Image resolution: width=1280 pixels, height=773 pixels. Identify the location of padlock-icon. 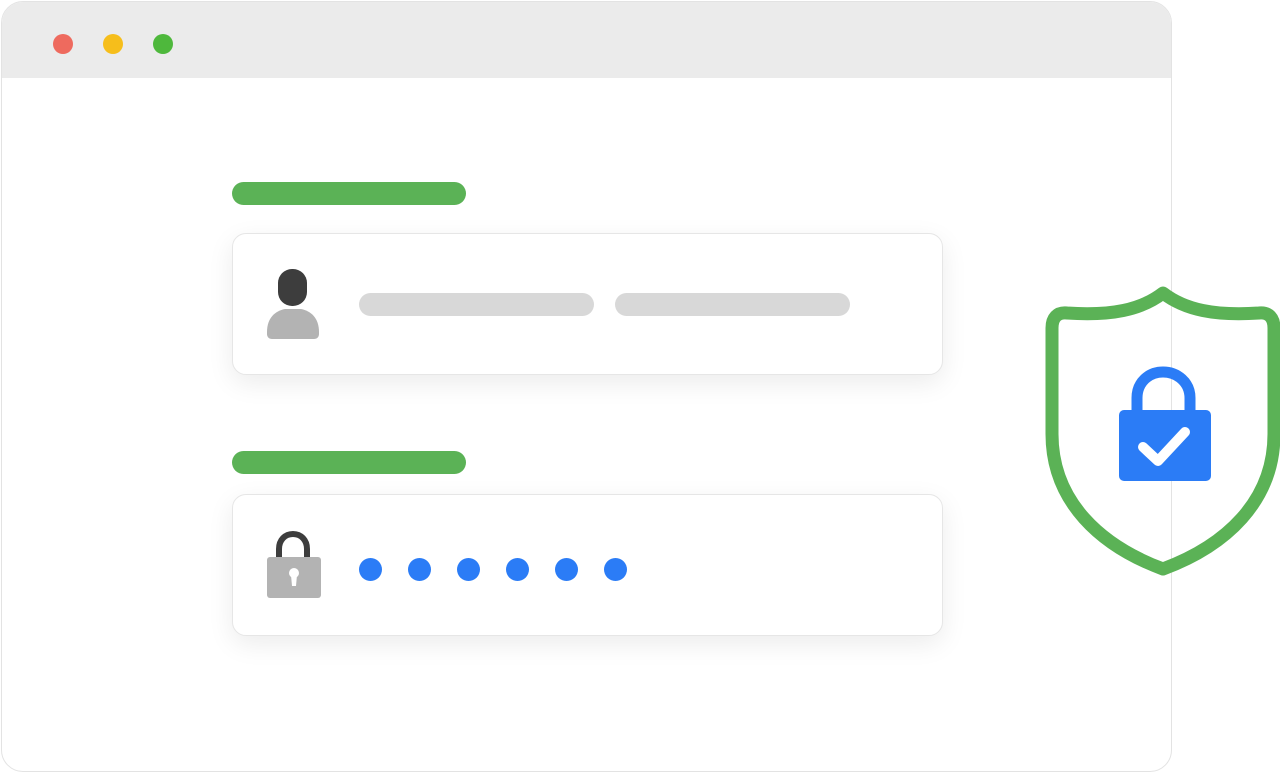
(293, 565).